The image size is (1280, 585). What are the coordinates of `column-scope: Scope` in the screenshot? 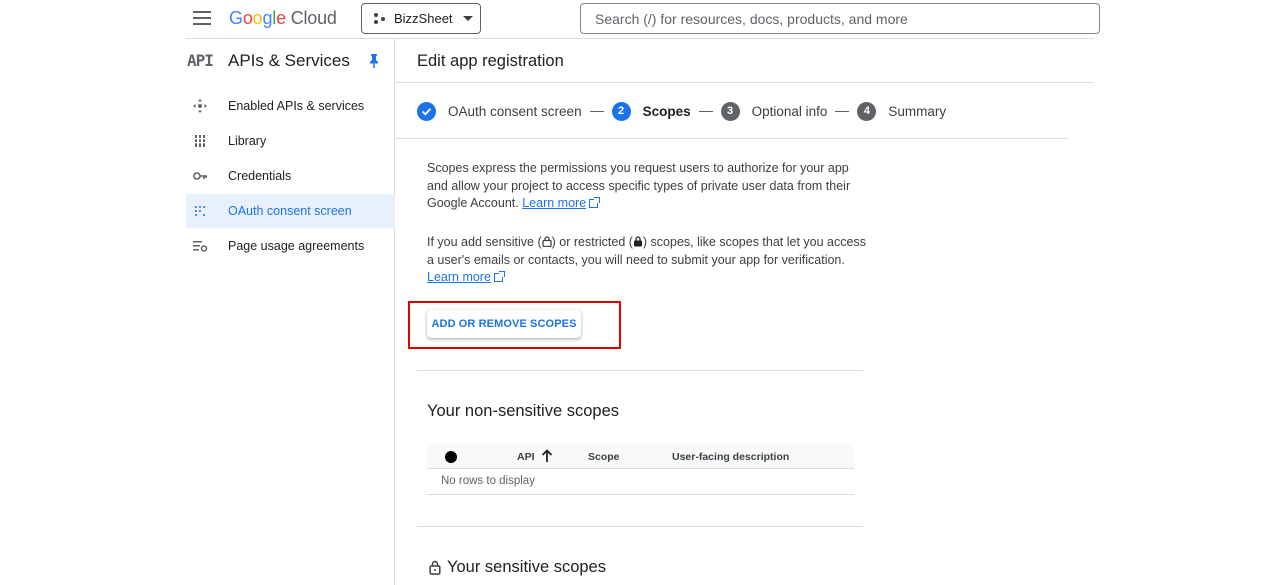 It's located at (604, 457).